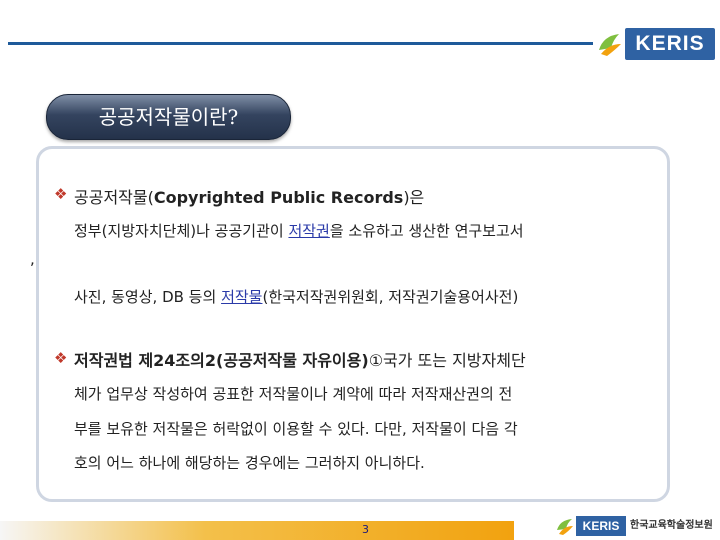 The width and height of the screenshot is (720, 540). What do you see at coordinates (257, 530) in the screenshot?
I see `footer-bar` at bounding box center [257, 530].